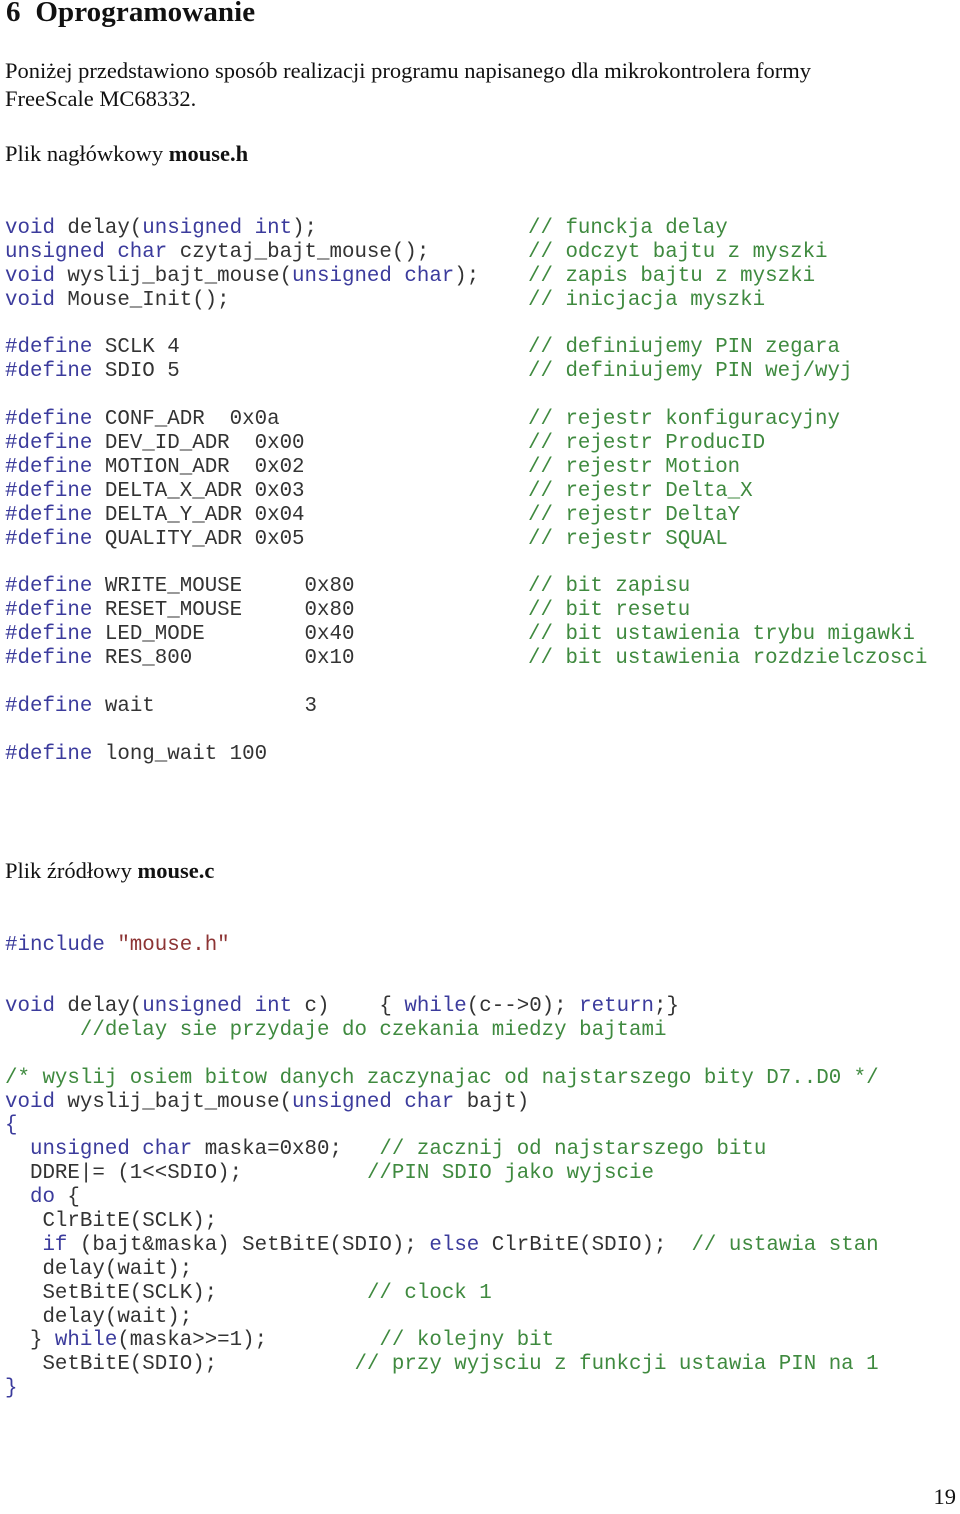 Image resolution: width=960 pixels, height=1514 pixels. Describe the element at coordinates (180, 1365) in the screenshot. I see `code-text: SetBitE(SDIO);` at that location.